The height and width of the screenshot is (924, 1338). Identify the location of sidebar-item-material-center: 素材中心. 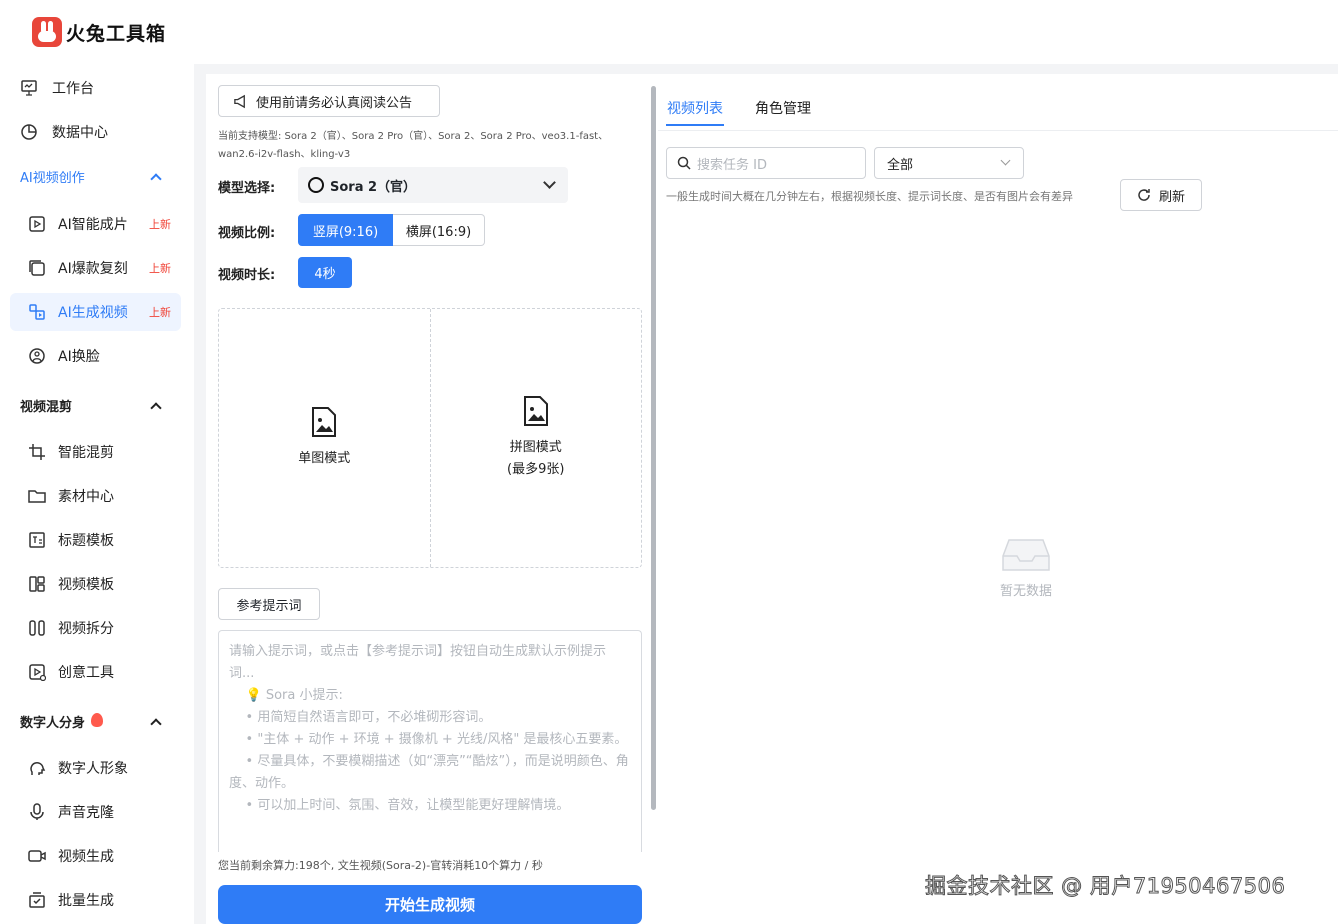
(95, 496).